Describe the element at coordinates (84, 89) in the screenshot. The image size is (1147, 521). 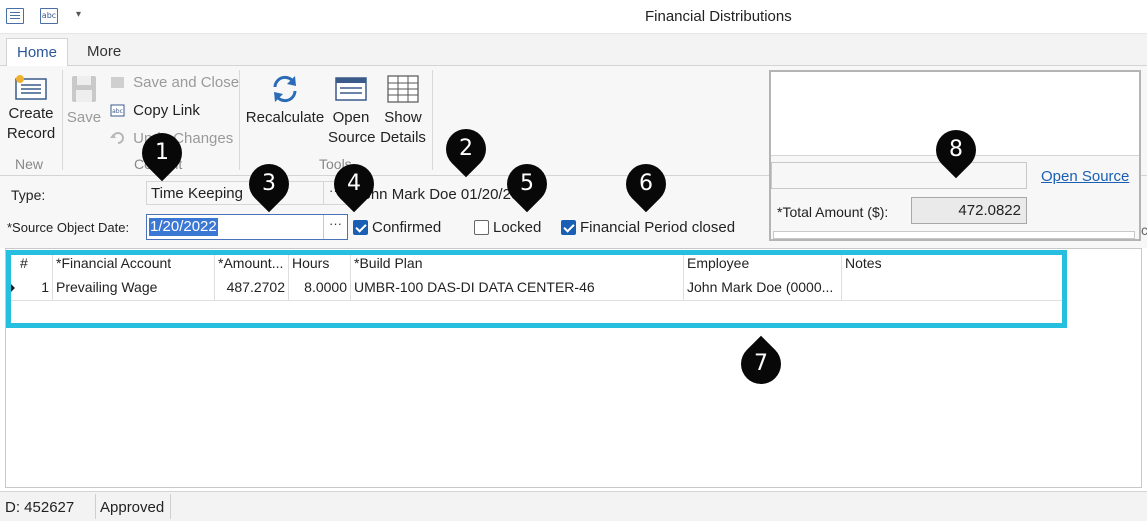
I see `save-icon` at that location.